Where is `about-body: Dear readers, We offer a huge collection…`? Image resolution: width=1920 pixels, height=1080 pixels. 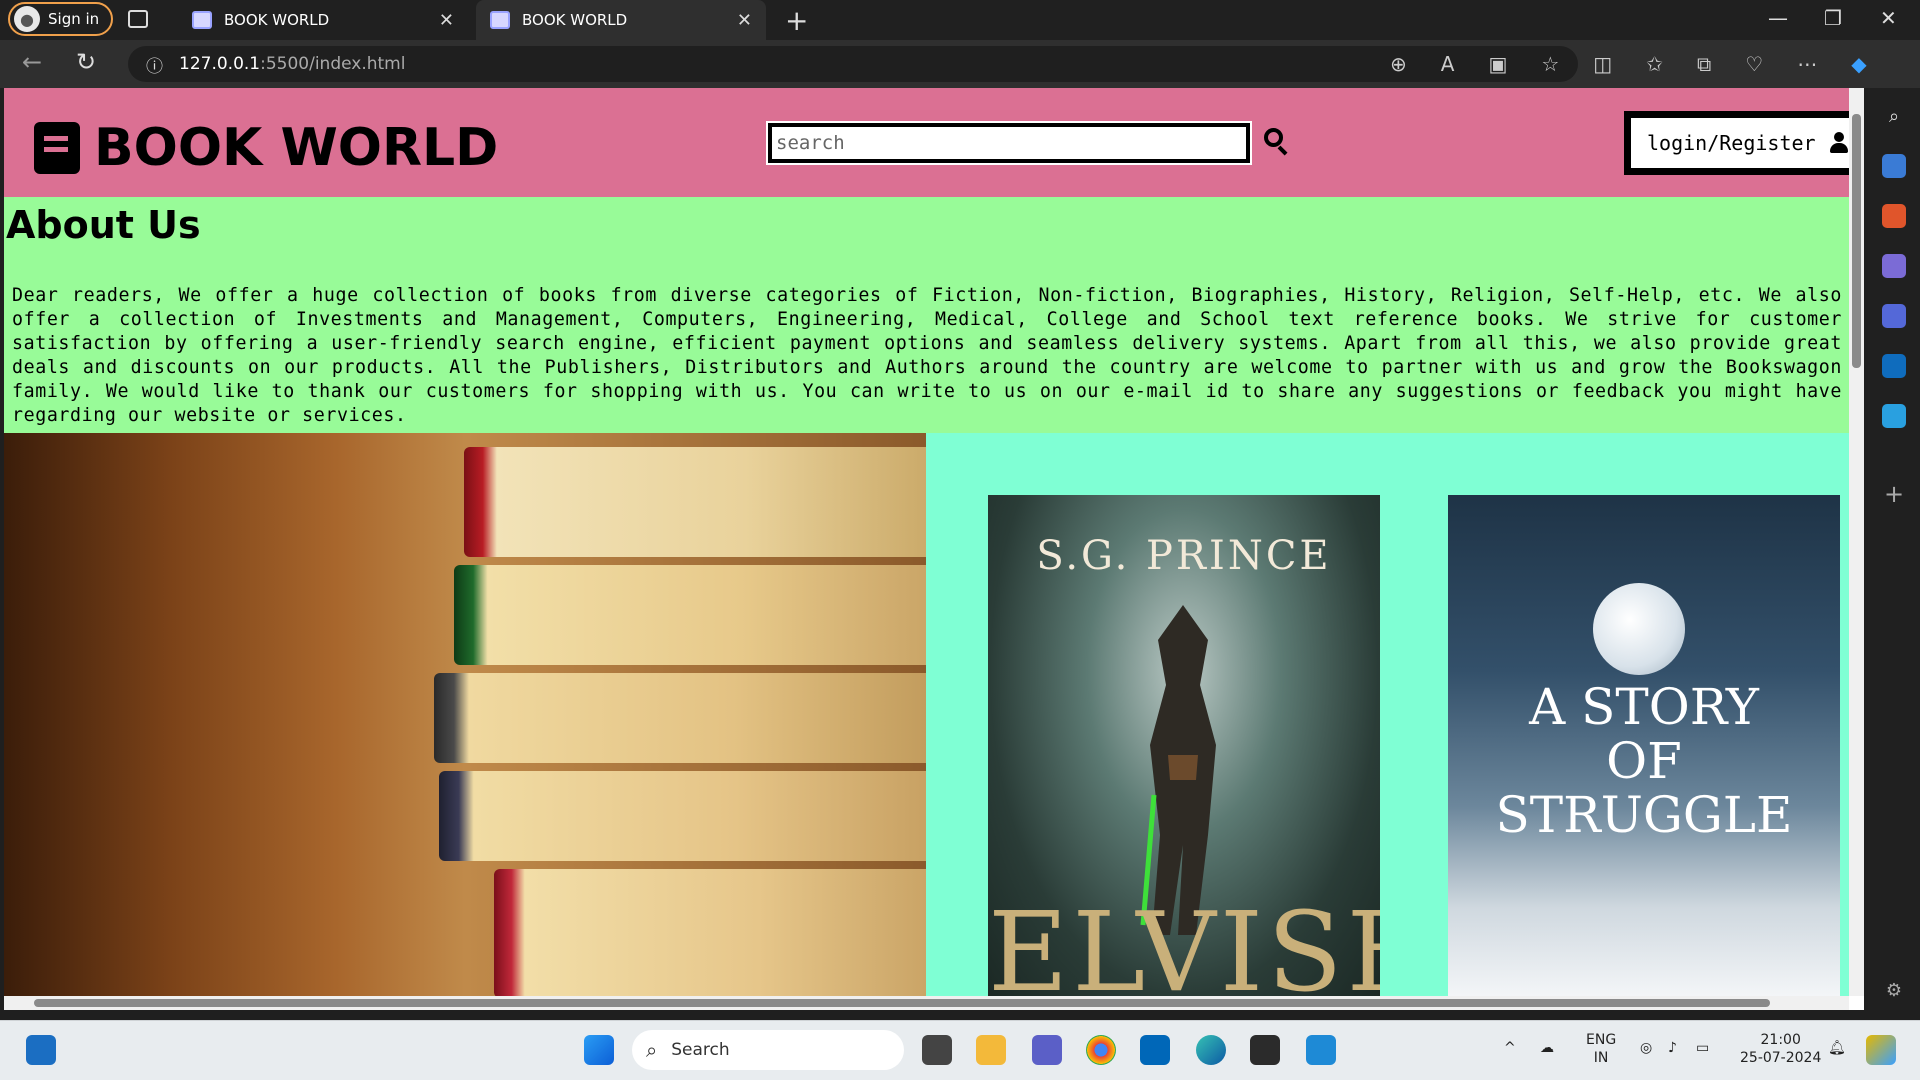
about-body: Dear readers, We offer a huge collection… is located at coordinates (927, 355).